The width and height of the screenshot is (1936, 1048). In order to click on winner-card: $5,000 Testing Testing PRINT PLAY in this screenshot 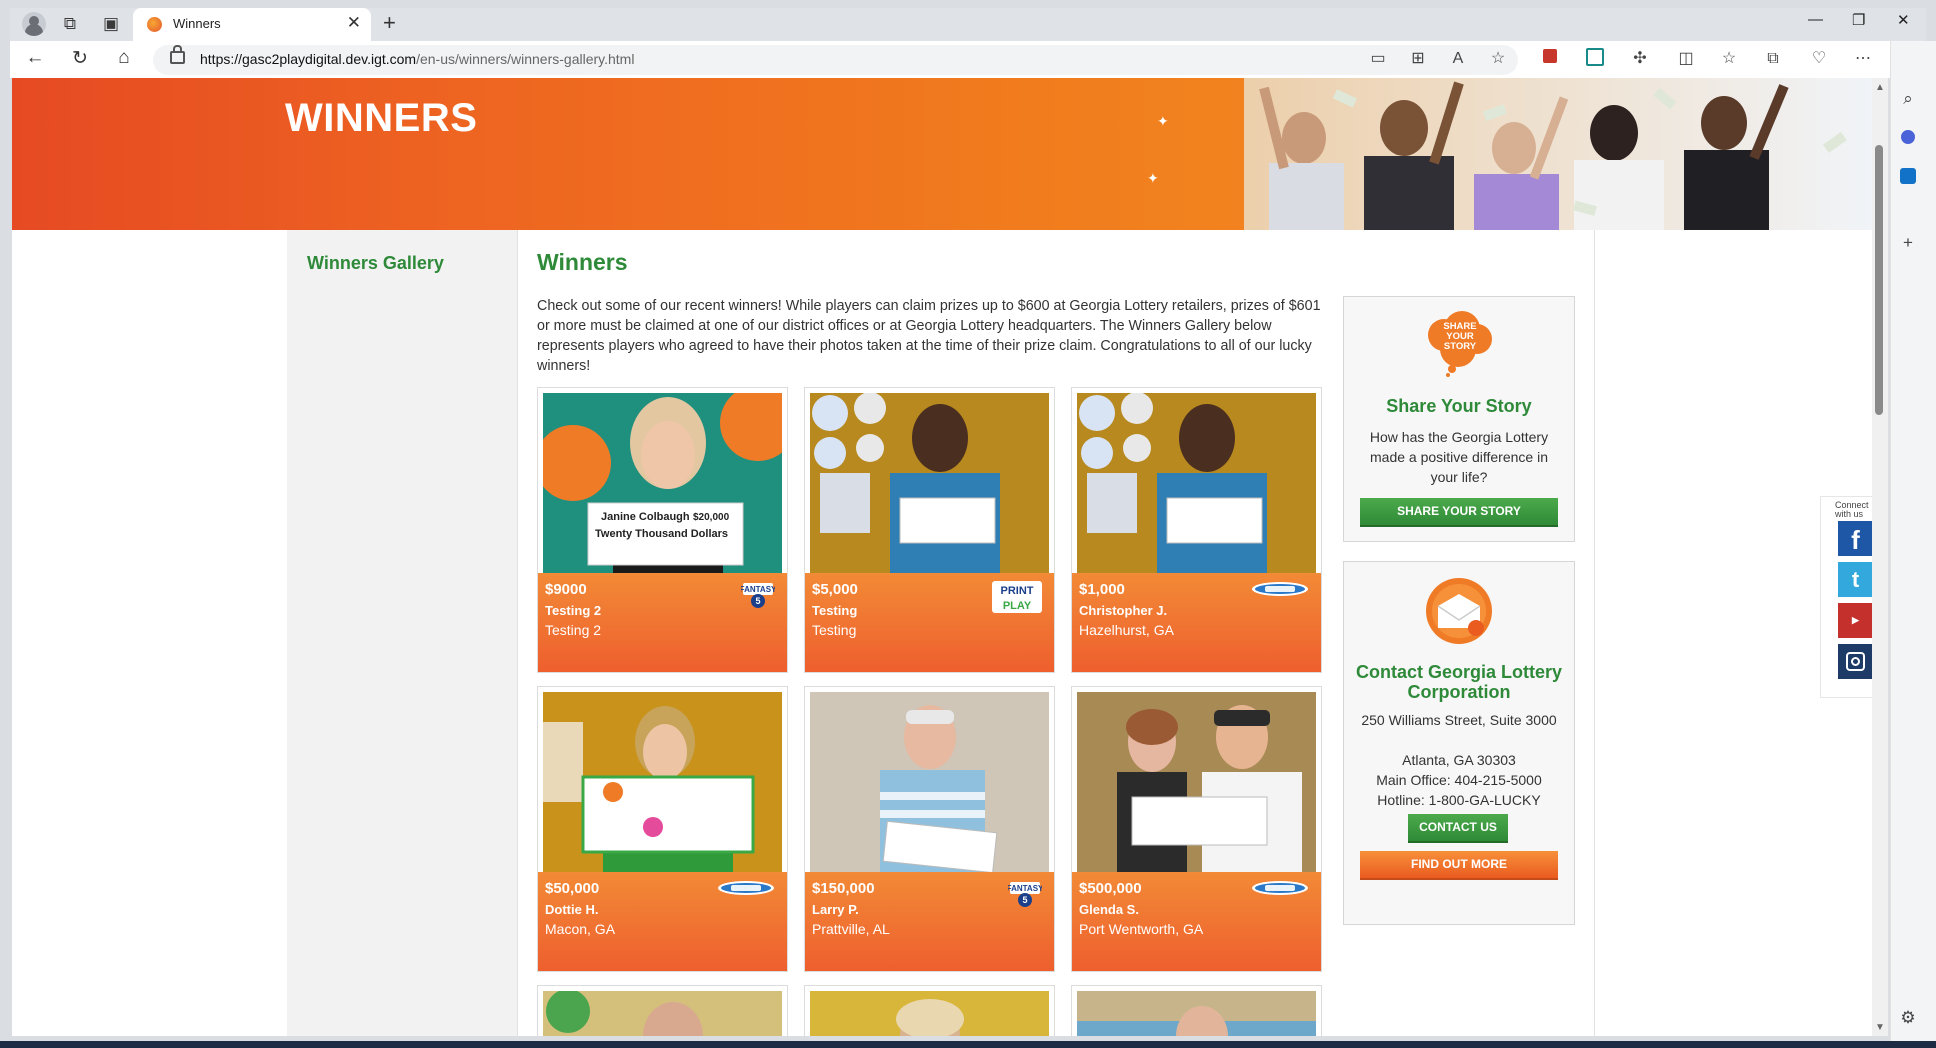, I will do `click(929, 530)`.